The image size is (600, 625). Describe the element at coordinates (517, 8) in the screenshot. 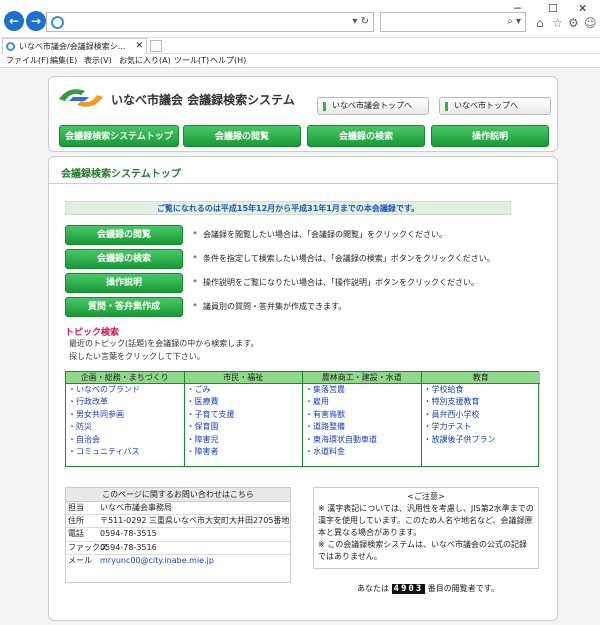

I see `minimize-icon: ─` at that location.